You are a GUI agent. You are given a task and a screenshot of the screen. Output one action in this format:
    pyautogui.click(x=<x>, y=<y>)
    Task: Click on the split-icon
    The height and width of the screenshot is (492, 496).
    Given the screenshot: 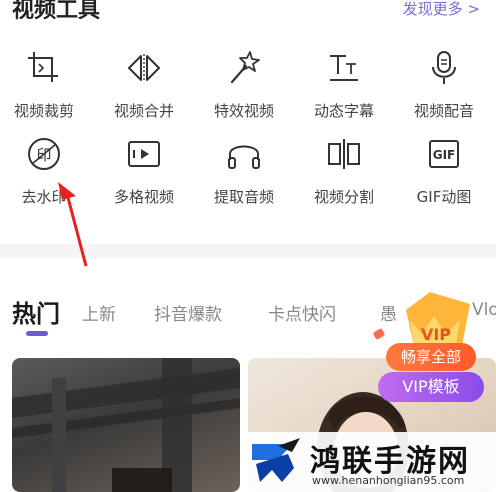 What is the action you would take?
    pyautogui.click(x=344, y=154)
    